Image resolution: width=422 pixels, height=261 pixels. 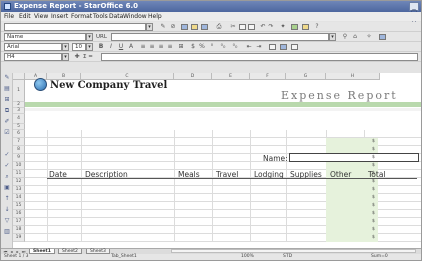 I want to click on insert-cells-icon: ⊞, so click(x=7, y=100).